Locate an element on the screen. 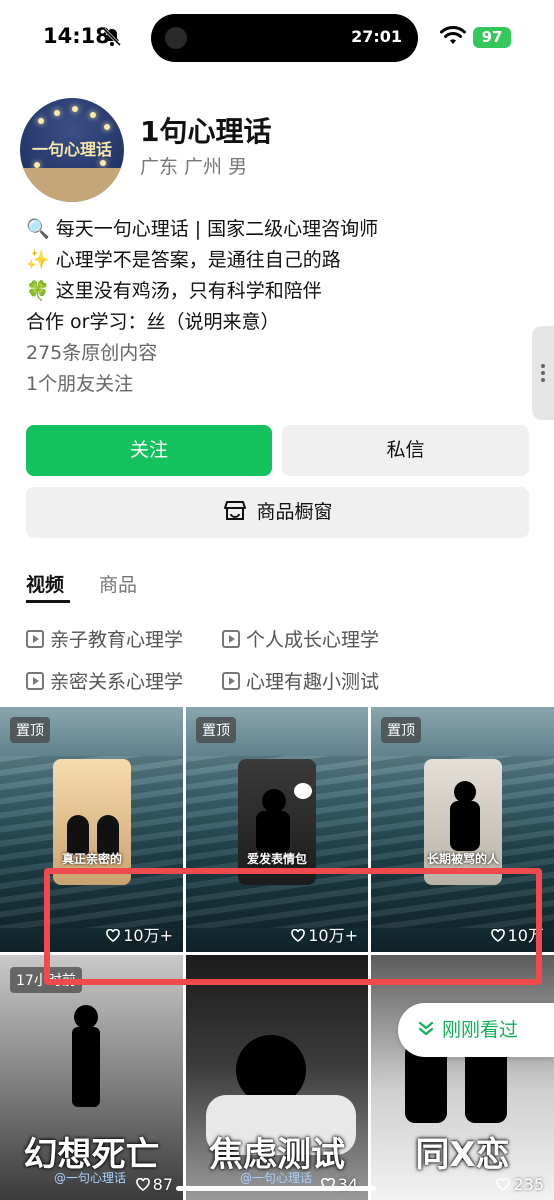 Image resolution: width=554 pixels, height=1200 pixels. home-indicator is located at coordinates (276, 1188).